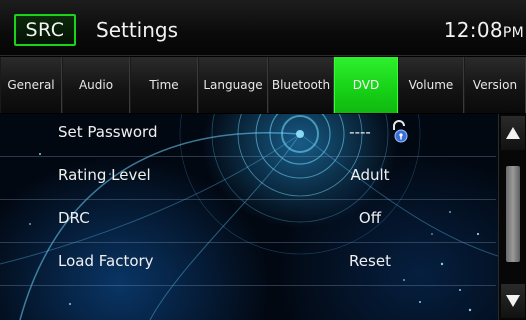 This screenshot has height=320, width=526. Describe the element at coordinates (370, 218) in the screenshot. I see `setting-value: Off` at that location.